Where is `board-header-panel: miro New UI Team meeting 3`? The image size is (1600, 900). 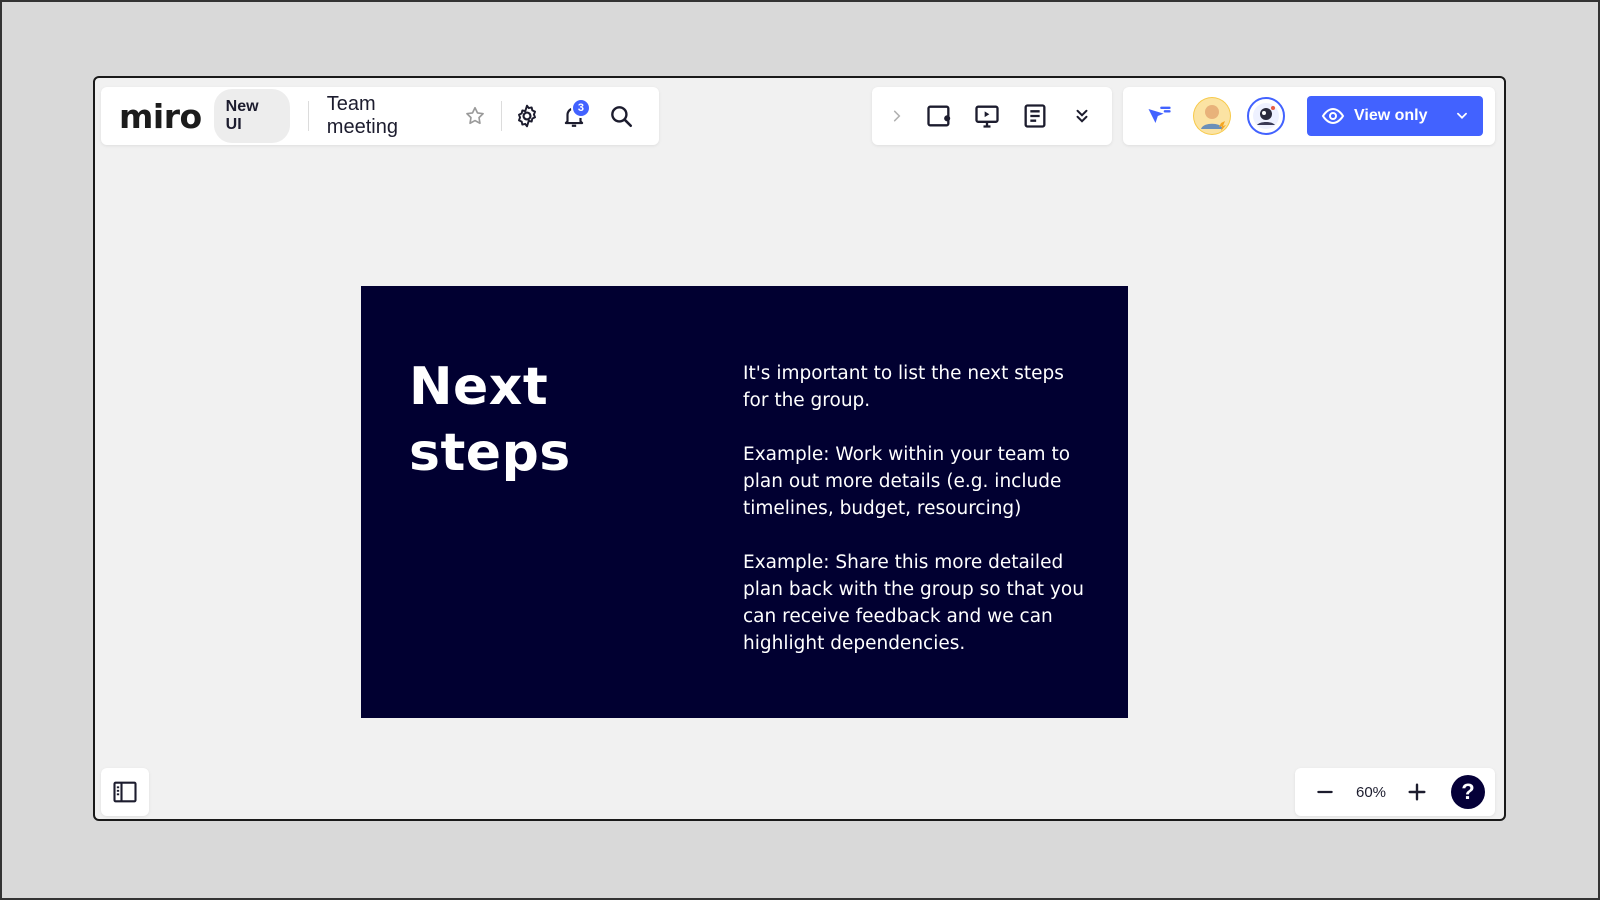
board-header-panel: miro New UI Team meeting 3 is located at coordinates (380, 116).